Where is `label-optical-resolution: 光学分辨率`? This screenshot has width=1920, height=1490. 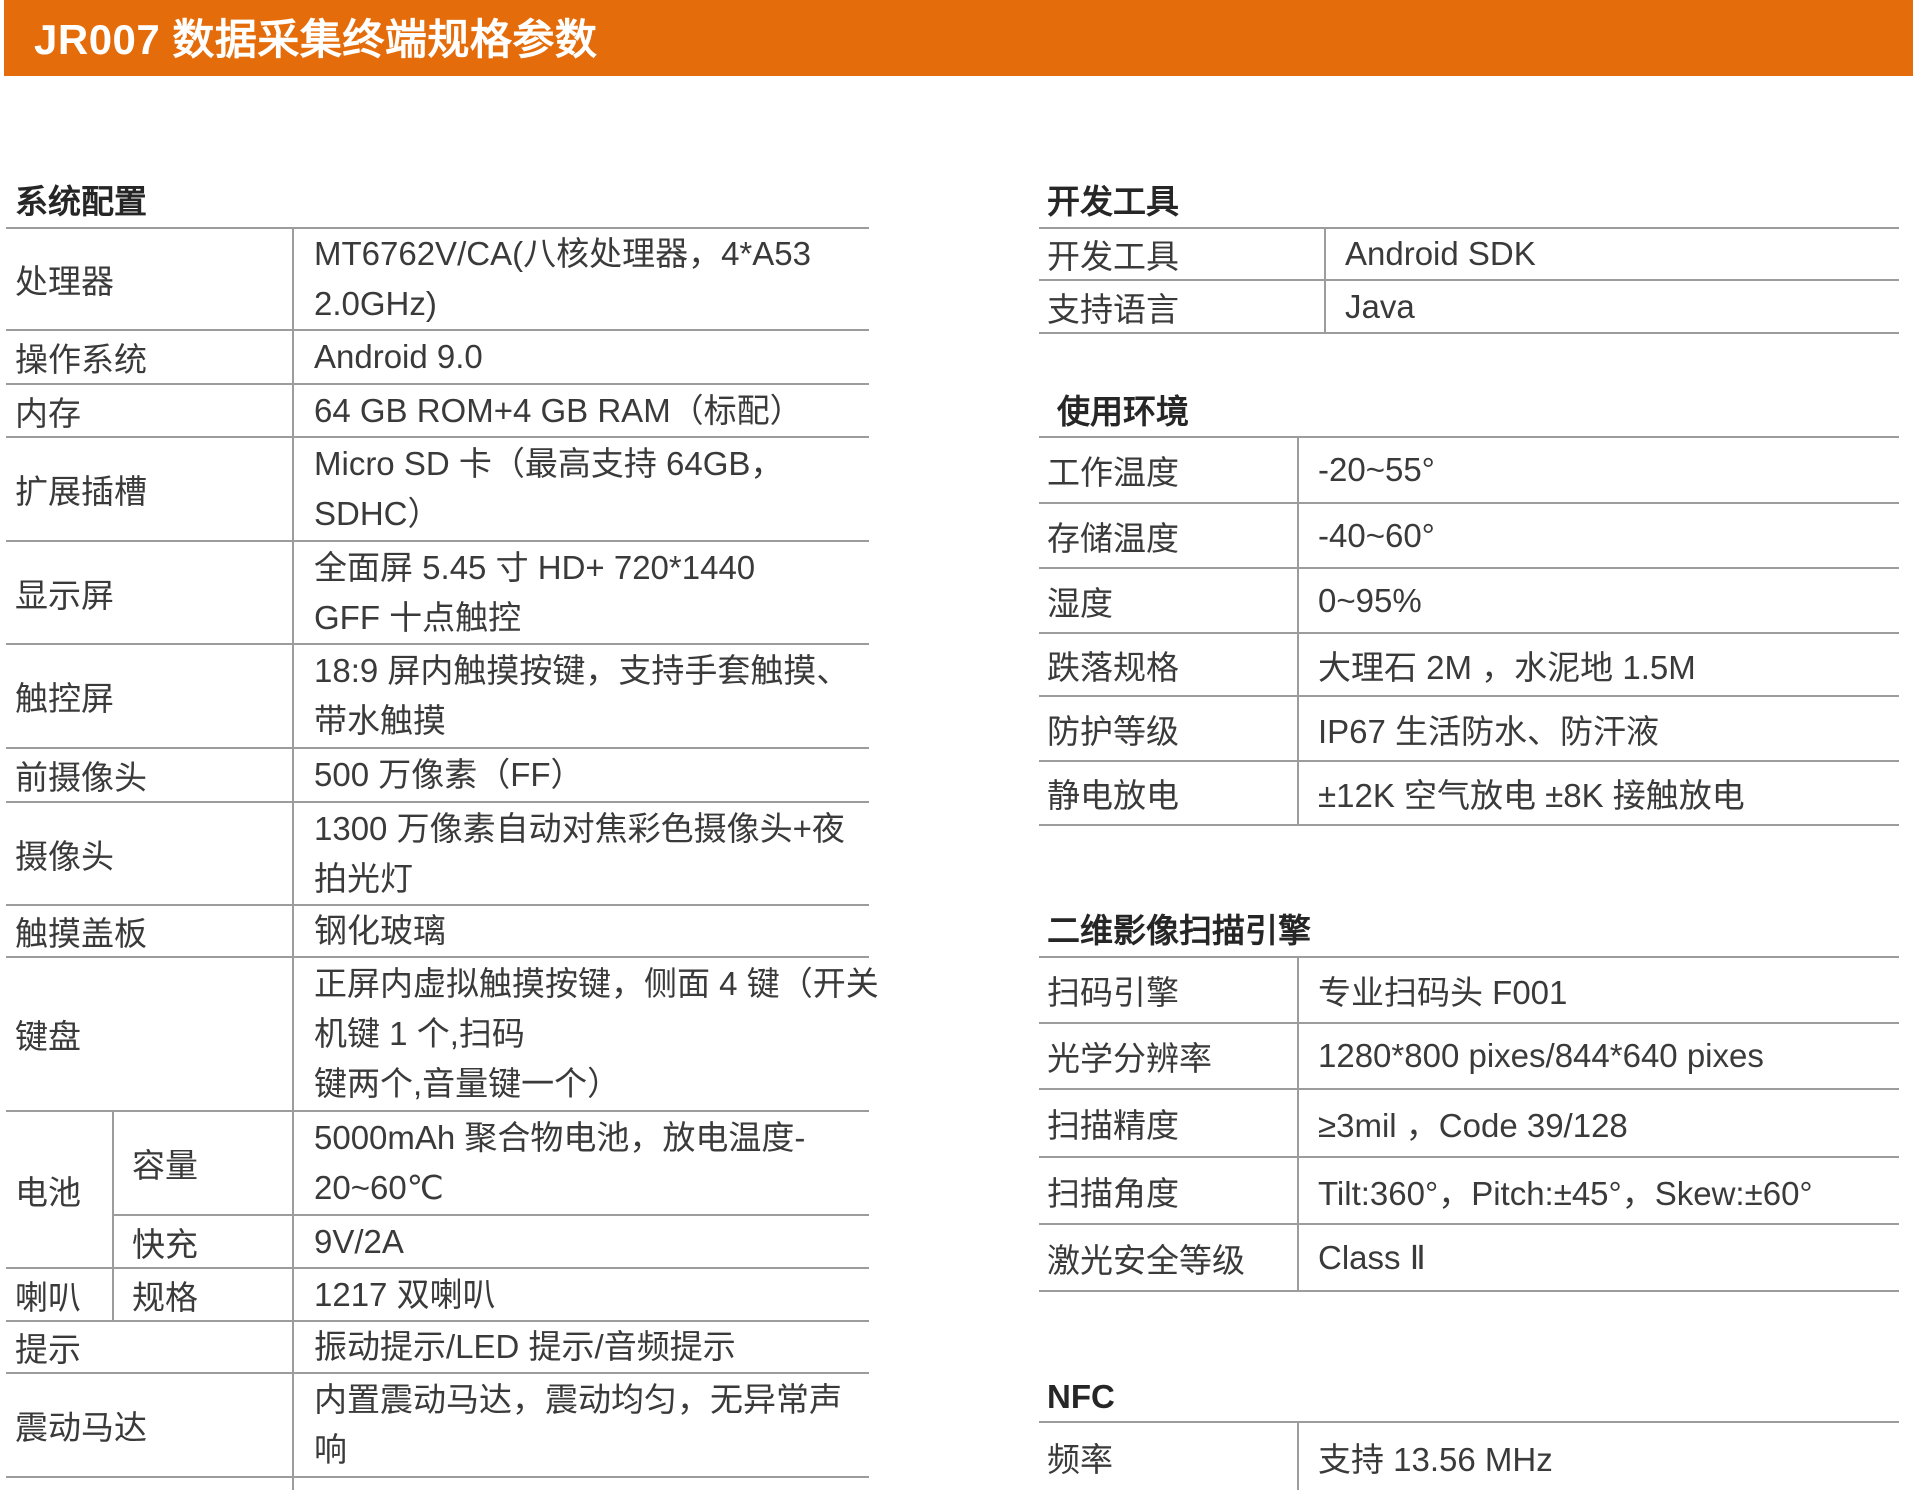 label-optical-resolution: 光学分辨率 is located at coordinates (1168, 1057).